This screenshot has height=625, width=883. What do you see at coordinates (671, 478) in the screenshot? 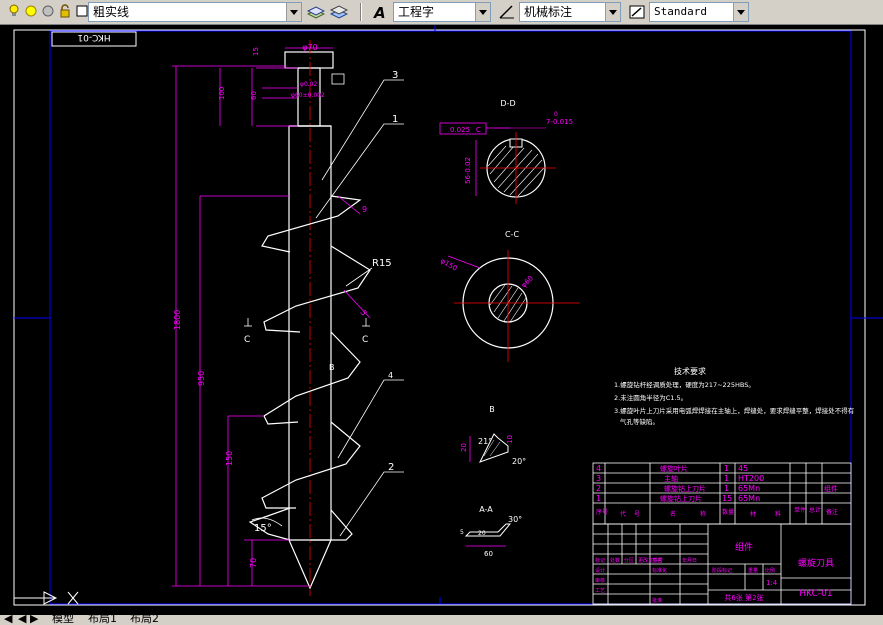
I see `bom-name-2: 主轴` at bounding box center [671, 478].